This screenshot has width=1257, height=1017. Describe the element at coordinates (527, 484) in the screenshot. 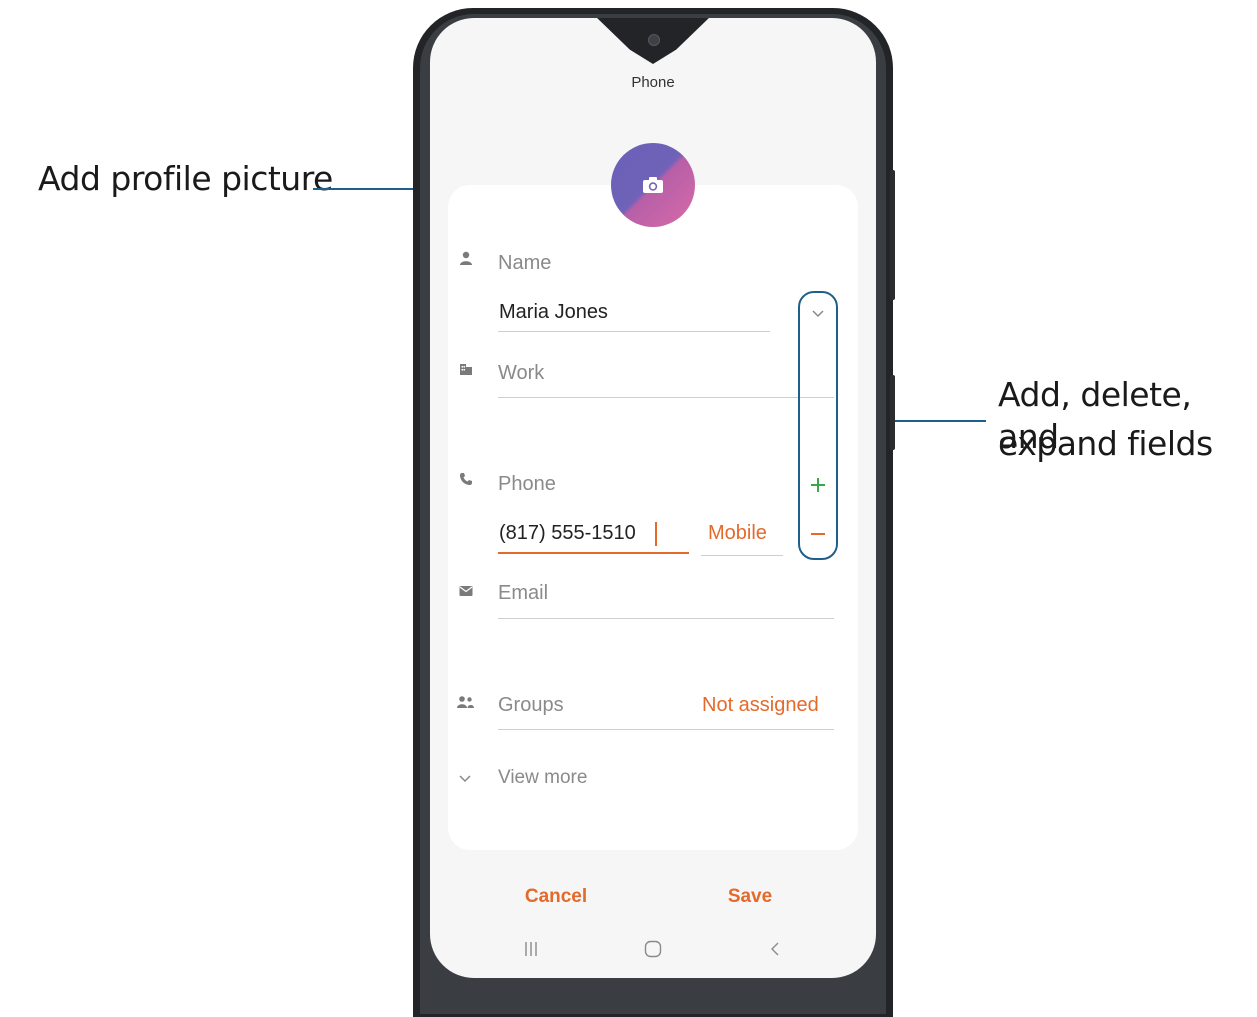

I see `phone-label: Phone` at that location.